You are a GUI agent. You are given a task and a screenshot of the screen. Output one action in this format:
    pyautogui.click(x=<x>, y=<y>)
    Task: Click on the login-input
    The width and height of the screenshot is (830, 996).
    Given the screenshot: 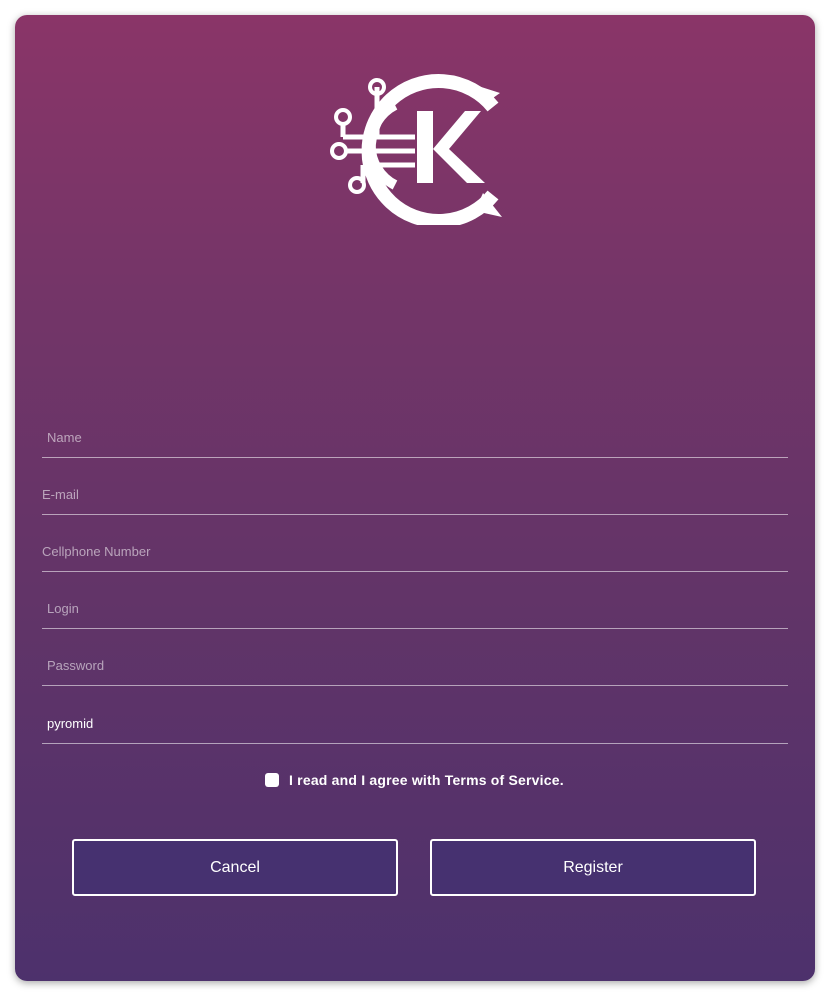 What is the action you would take?
    pyautogui.click(x=415, y=608)
    